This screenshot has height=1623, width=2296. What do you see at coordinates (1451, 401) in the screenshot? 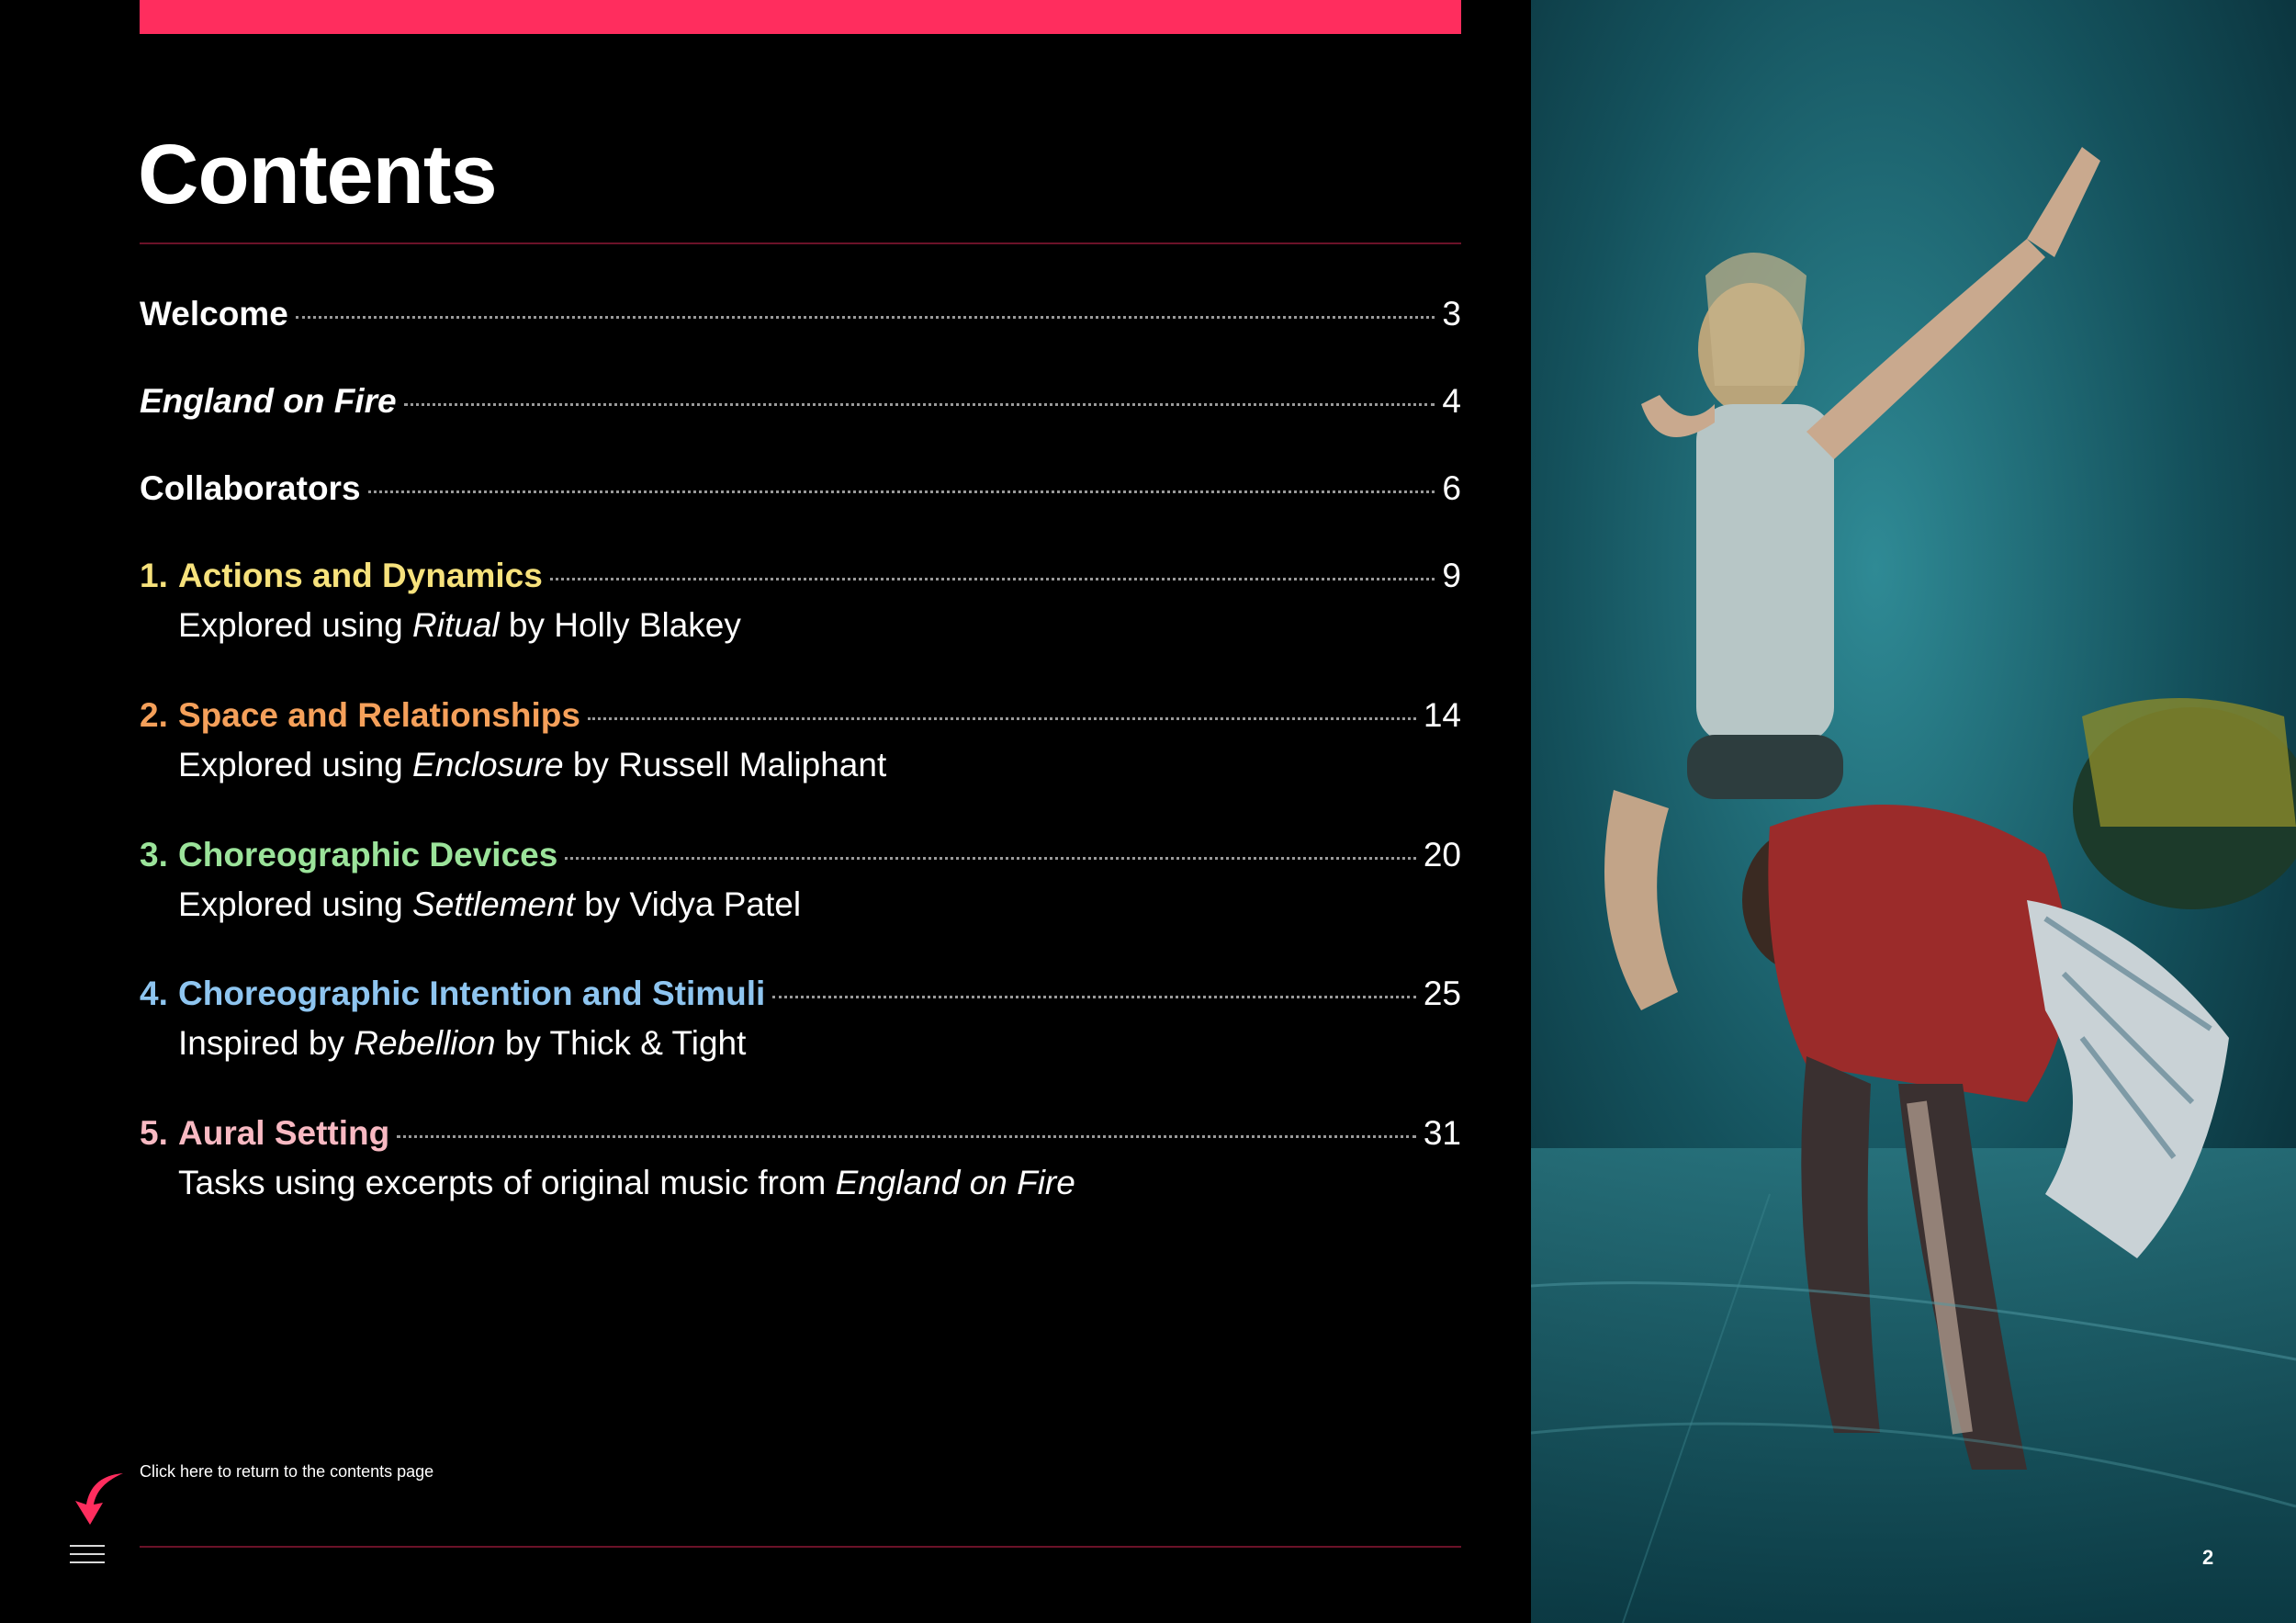
I see `toc-page-number: 4` at bounding box center [1451, 401].